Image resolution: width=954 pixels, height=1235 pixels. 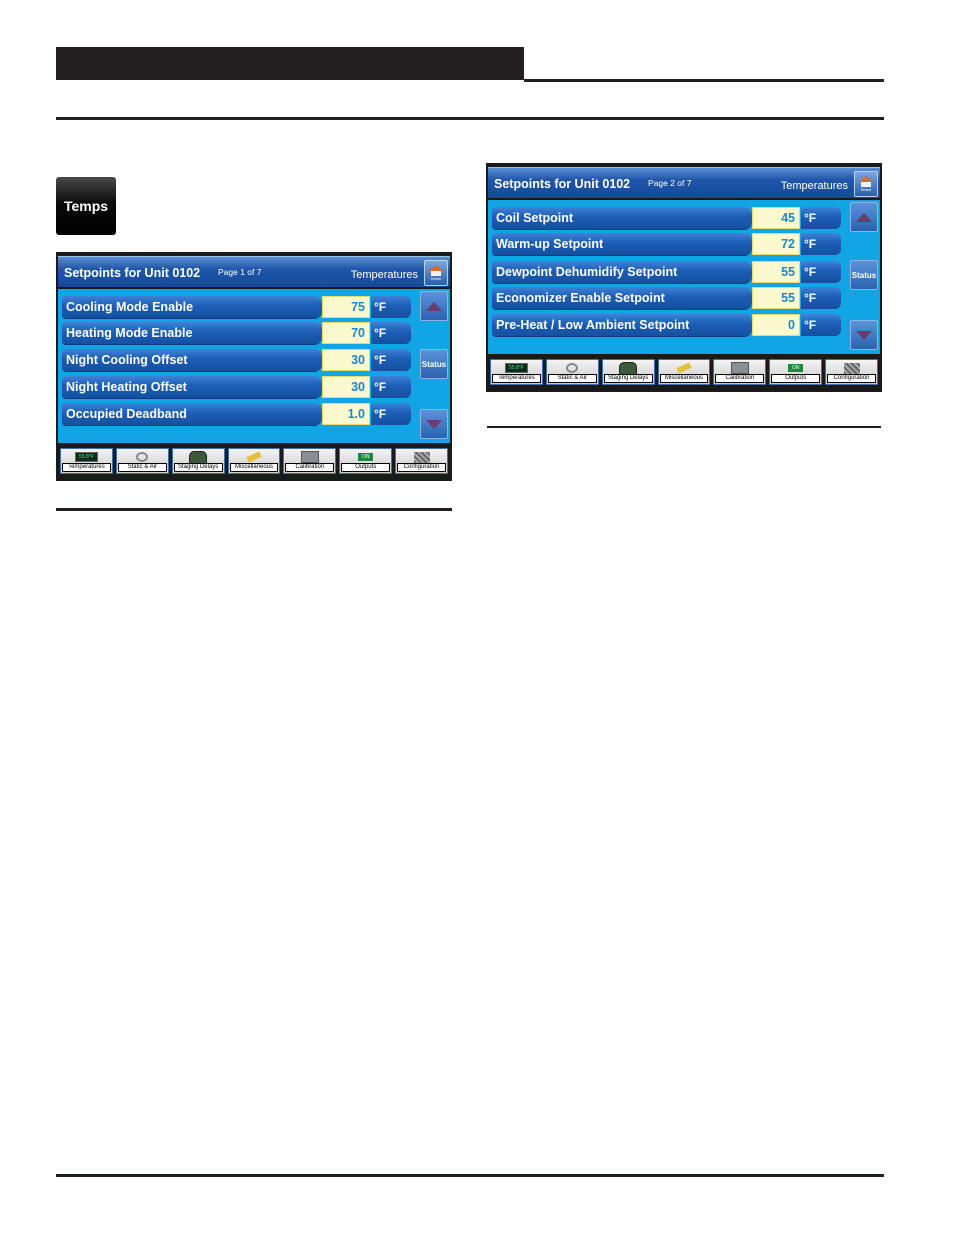 What do you see at coordinates (704, 80) in the screenshot?
I see `header-rule` at bounding box center [704, 80].